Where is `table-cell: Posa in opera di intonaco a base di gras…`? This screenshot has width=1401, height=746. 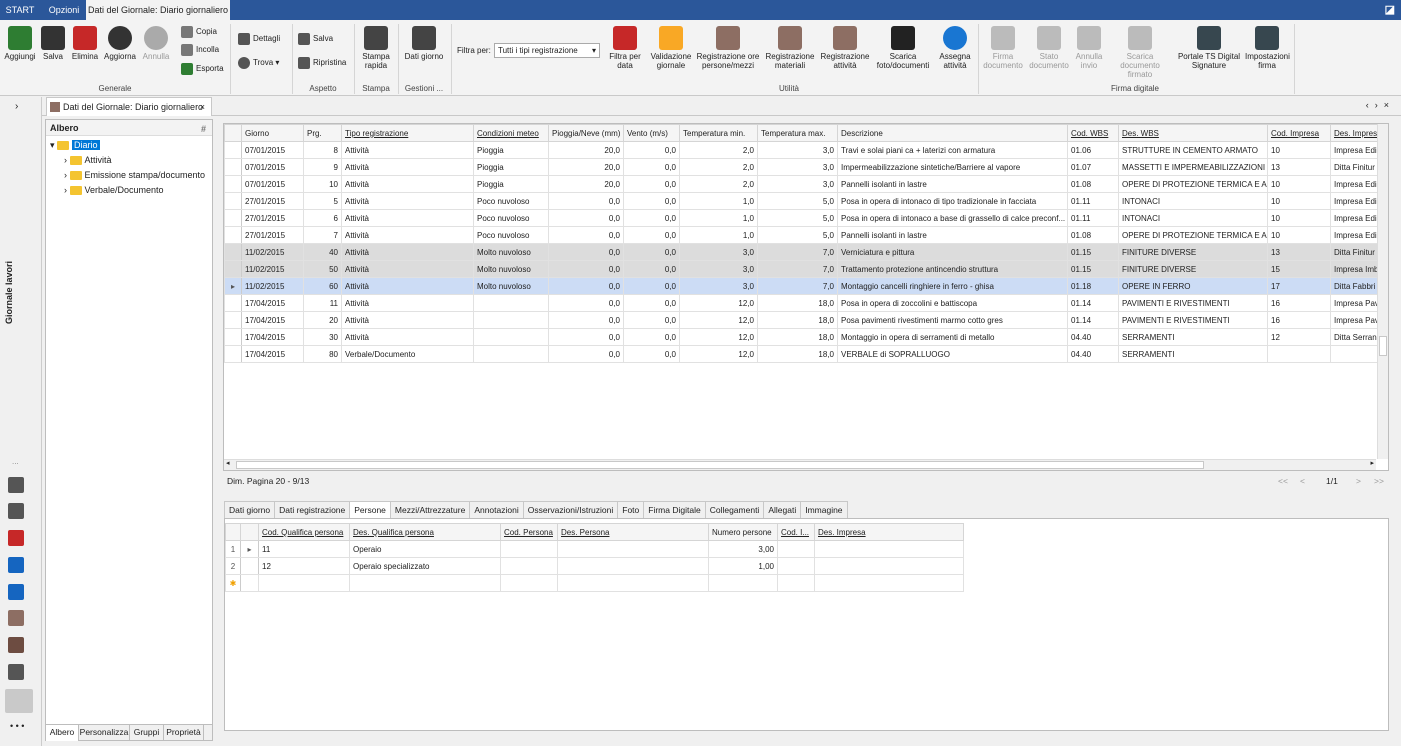 table-cell: Posa in opera di intonaco a base di gras… is located at coordinates (952, 218).